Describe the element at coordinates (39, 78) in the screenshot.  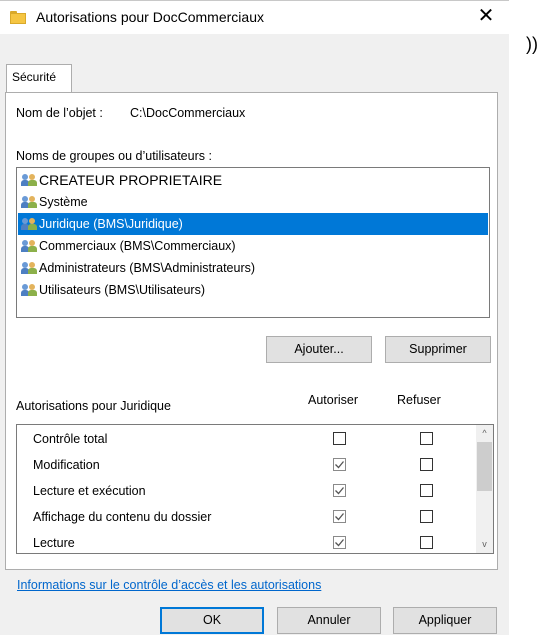
I see `tab-securite: Sécurité` at that location.